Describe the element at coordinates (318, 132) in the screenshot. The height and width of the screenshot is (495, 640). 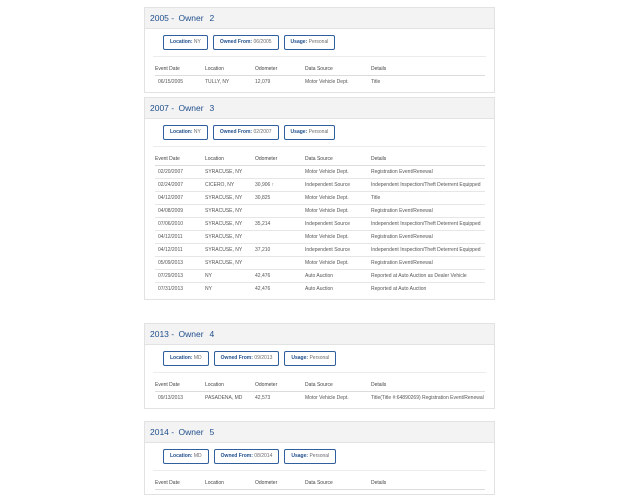
I see `usage-badge-value: Personal` at that location.